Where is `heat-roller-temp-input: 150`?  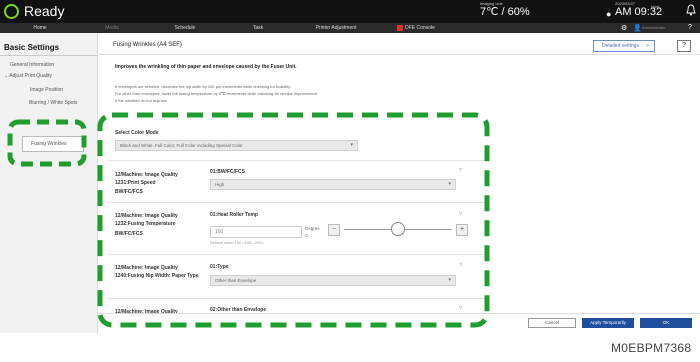 heat-roller-temp-input: 150 is located at coordinates (256, 232).